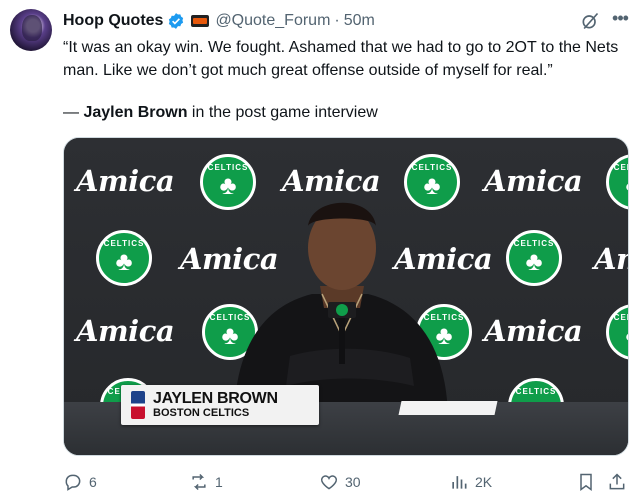  What do you see at coordinates (73, 112) in the screenshot?
I see `attribution-dash: —` at bounding box center [73, 112].